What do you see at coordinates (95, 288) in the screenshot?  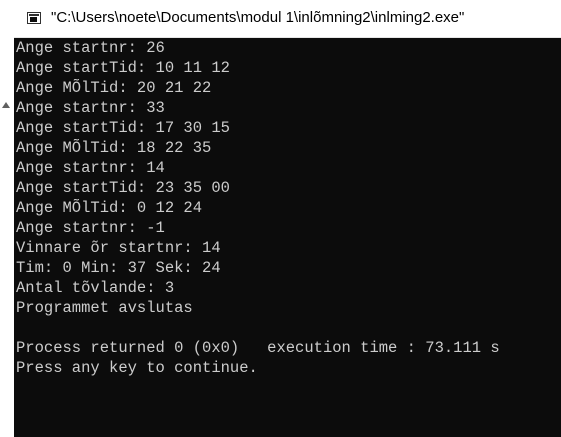 I see `console-line: Antal tõvlande: 3` at bounding box center [95, 288].